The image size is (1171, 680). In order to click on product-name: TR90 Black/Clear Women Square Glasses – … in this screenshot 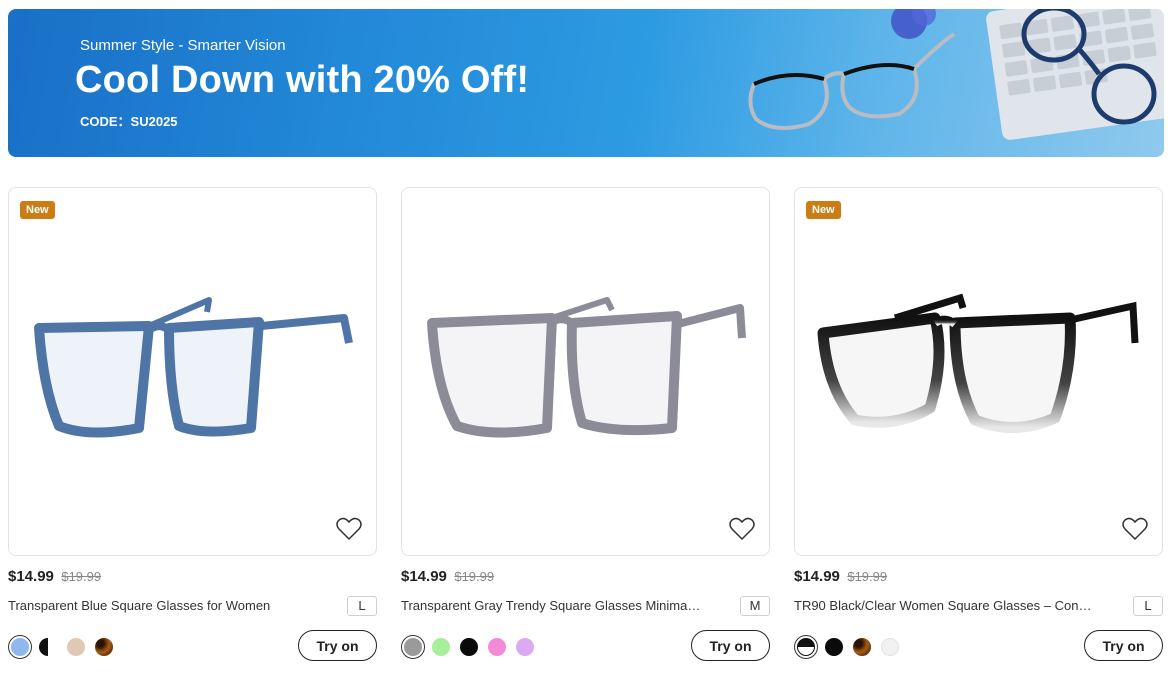, I will do `click(944, 605)`.